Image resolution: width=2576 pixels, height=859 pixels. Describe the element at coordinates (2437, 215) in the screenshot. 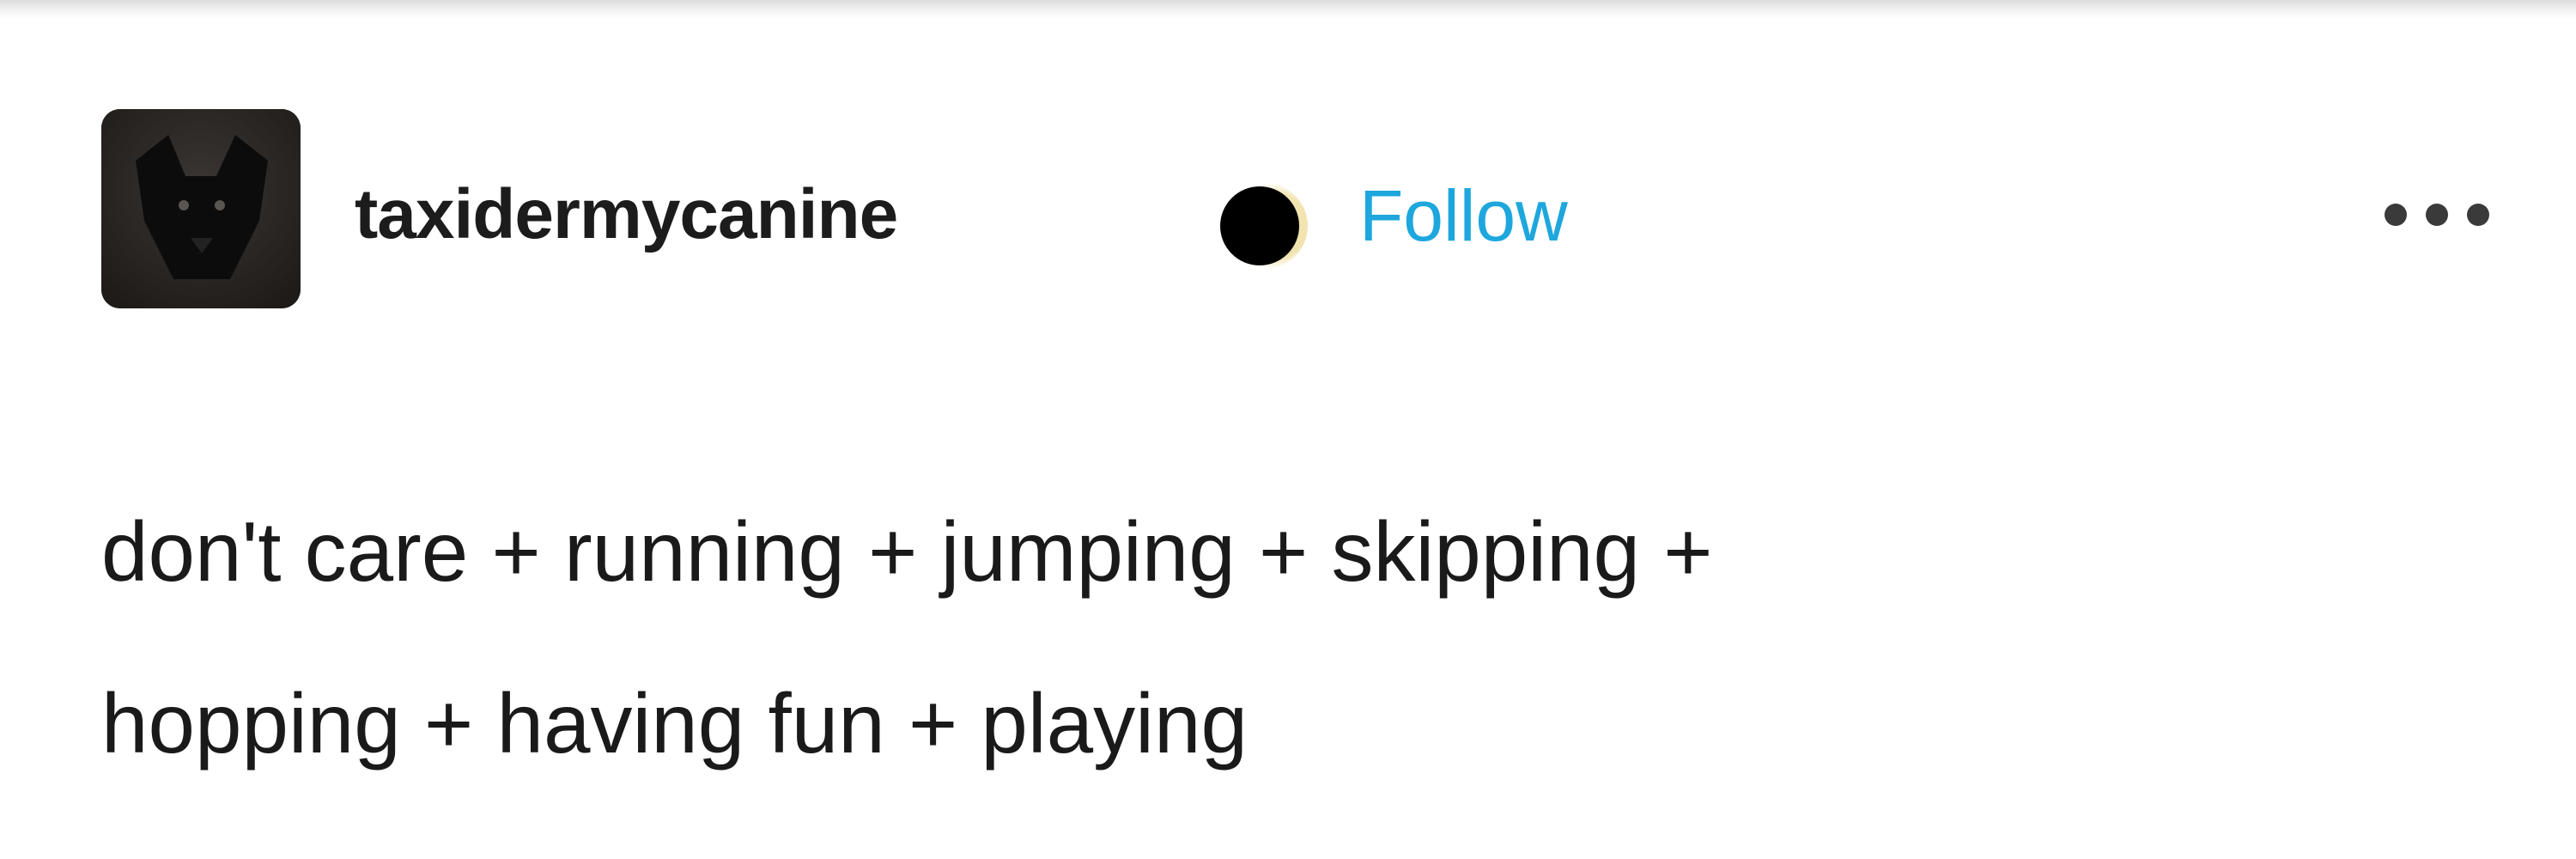

I see `more-options-icon` at that location.